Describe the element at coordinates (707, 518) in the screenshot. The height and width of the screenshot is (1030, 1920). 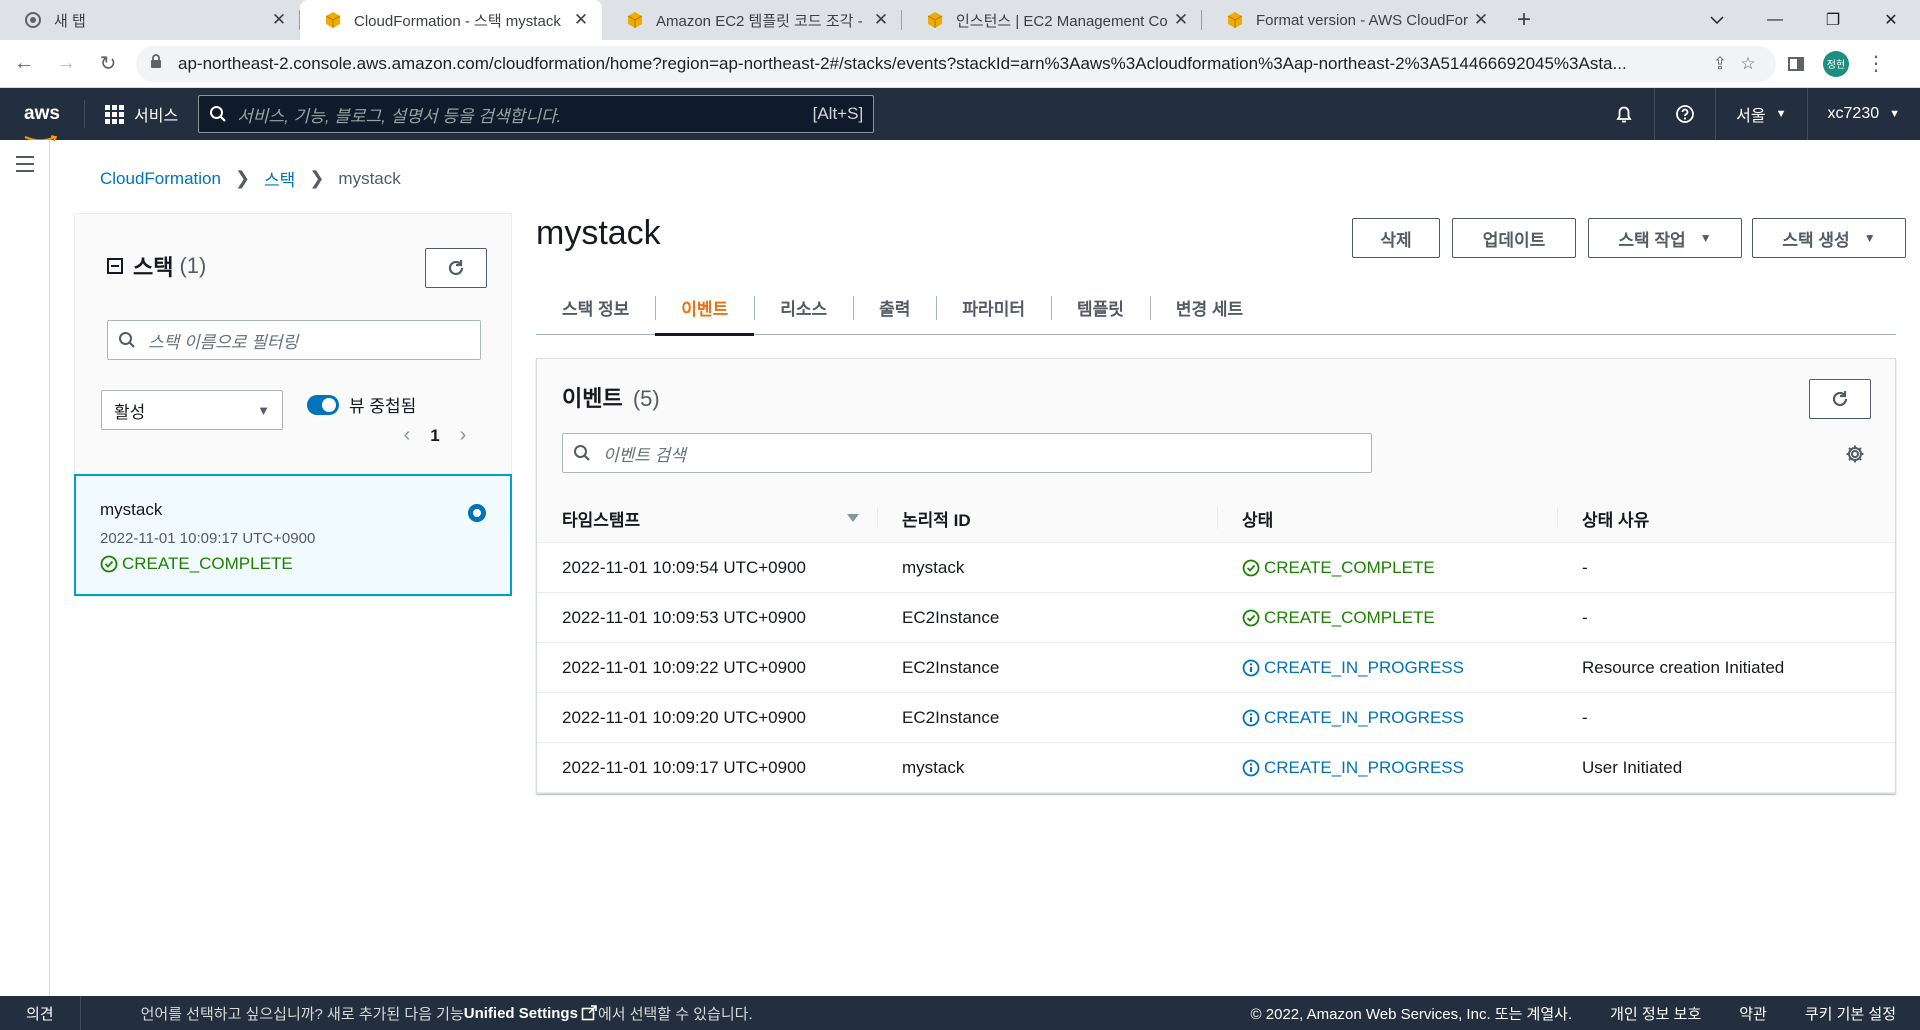
I see `column-timestamp: 타임스탬프` at that location.